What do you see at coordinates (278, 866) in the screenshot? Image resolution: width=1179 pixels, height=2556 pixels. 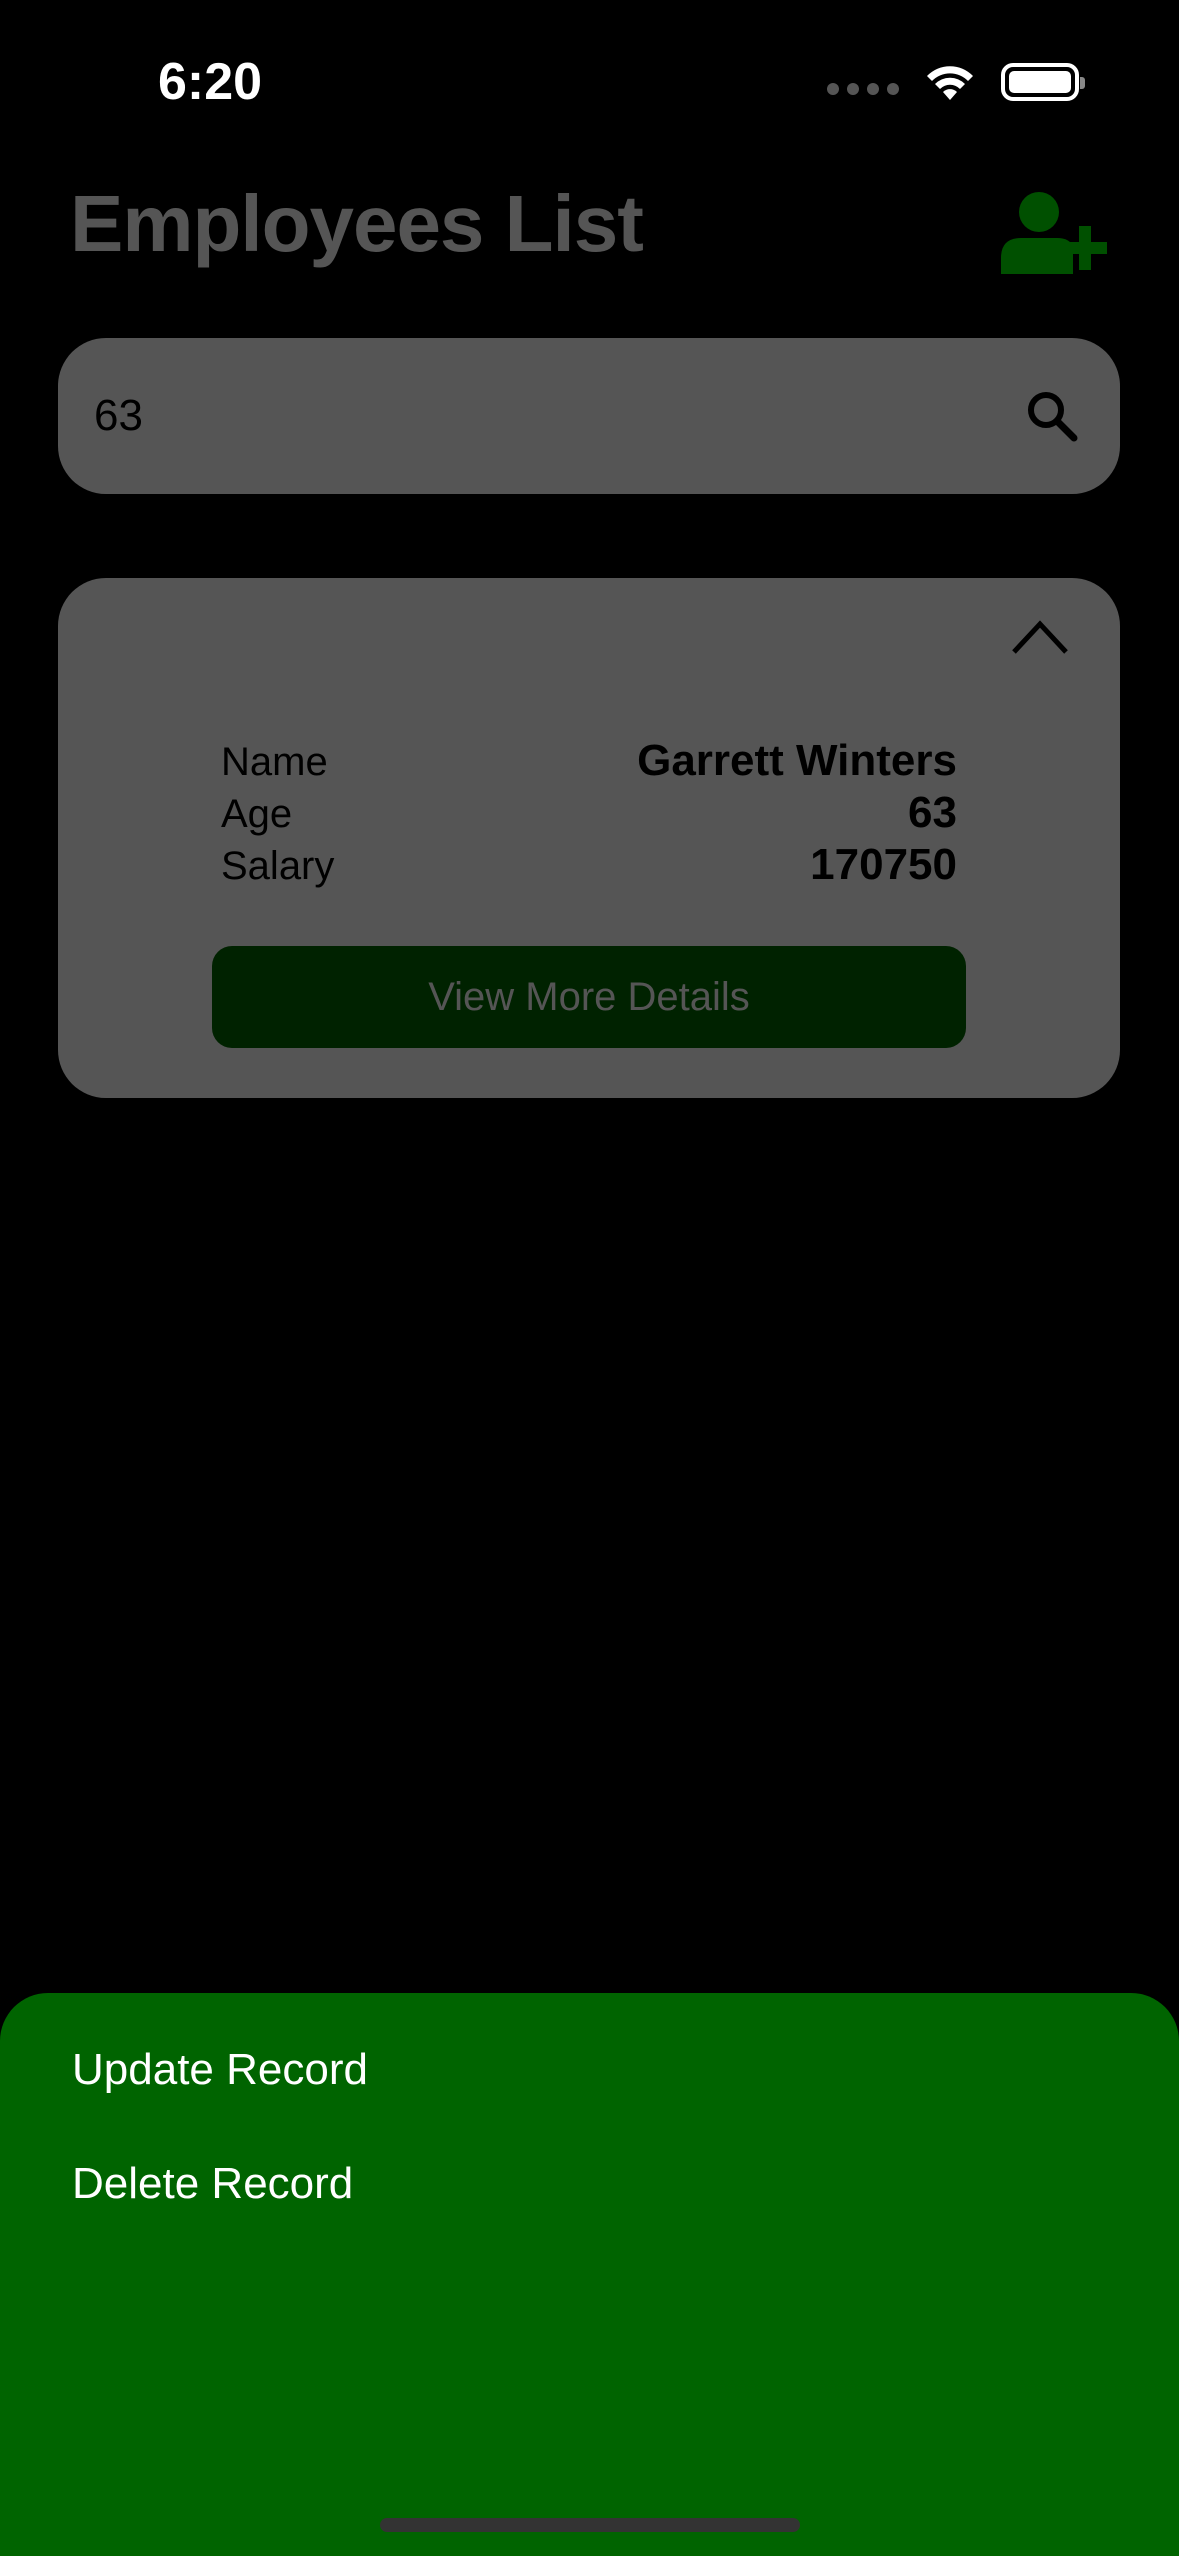 I see `salary-label: Salary` at bounding box center [278, 866].